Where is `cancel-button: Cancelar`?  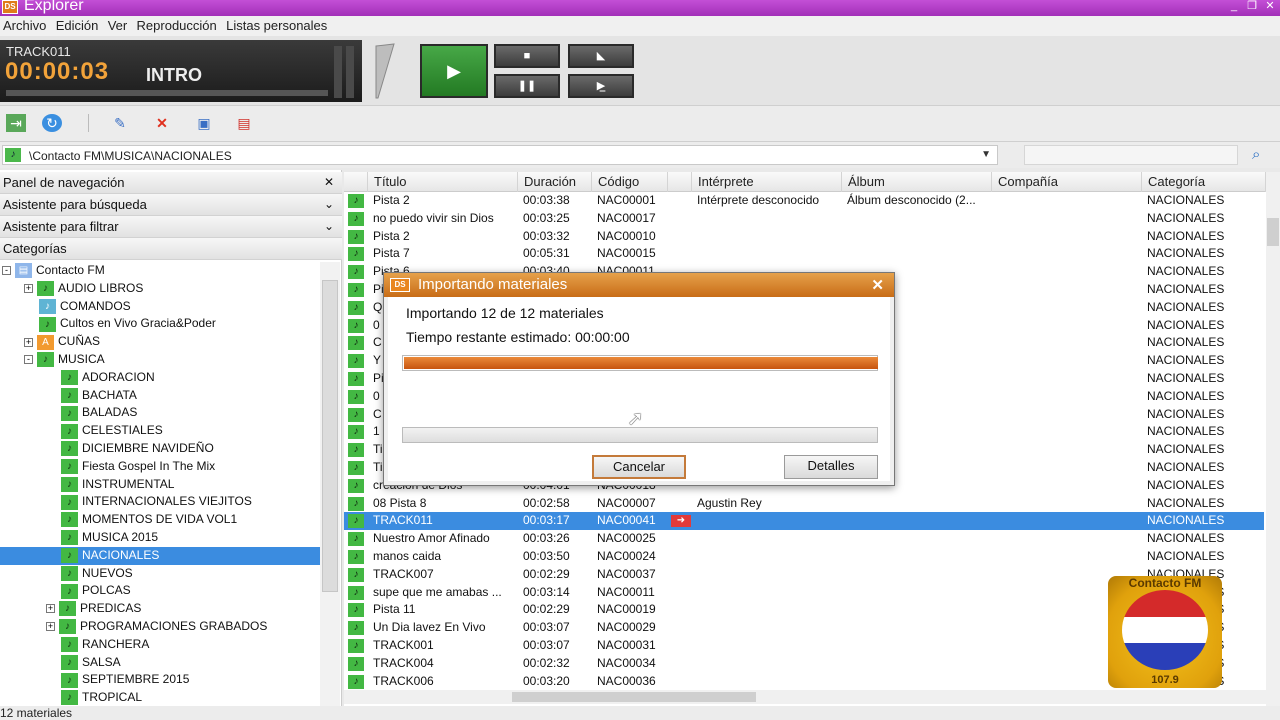 cancel-button: Cancelar is located at coordinates (639, 467).